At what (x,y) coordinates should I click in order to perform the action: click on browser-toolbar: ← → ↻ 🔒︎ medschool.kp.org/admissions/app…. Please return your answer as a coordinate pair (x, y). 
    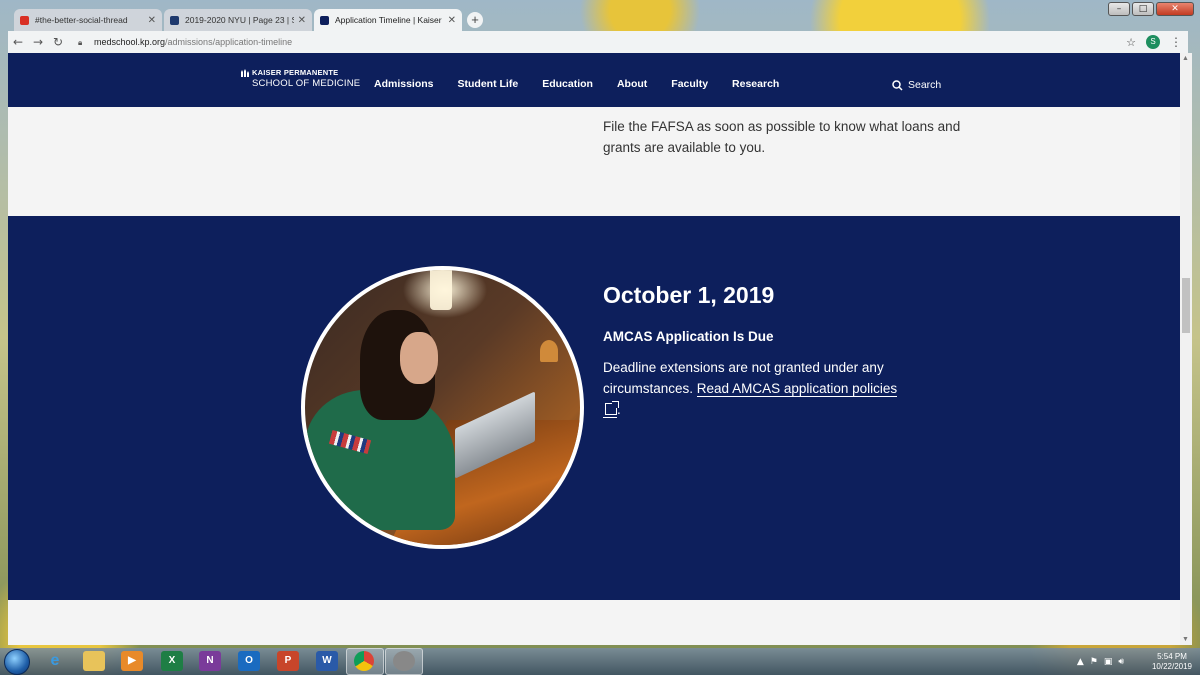
    Looking at the image, I should click on (598, 42).